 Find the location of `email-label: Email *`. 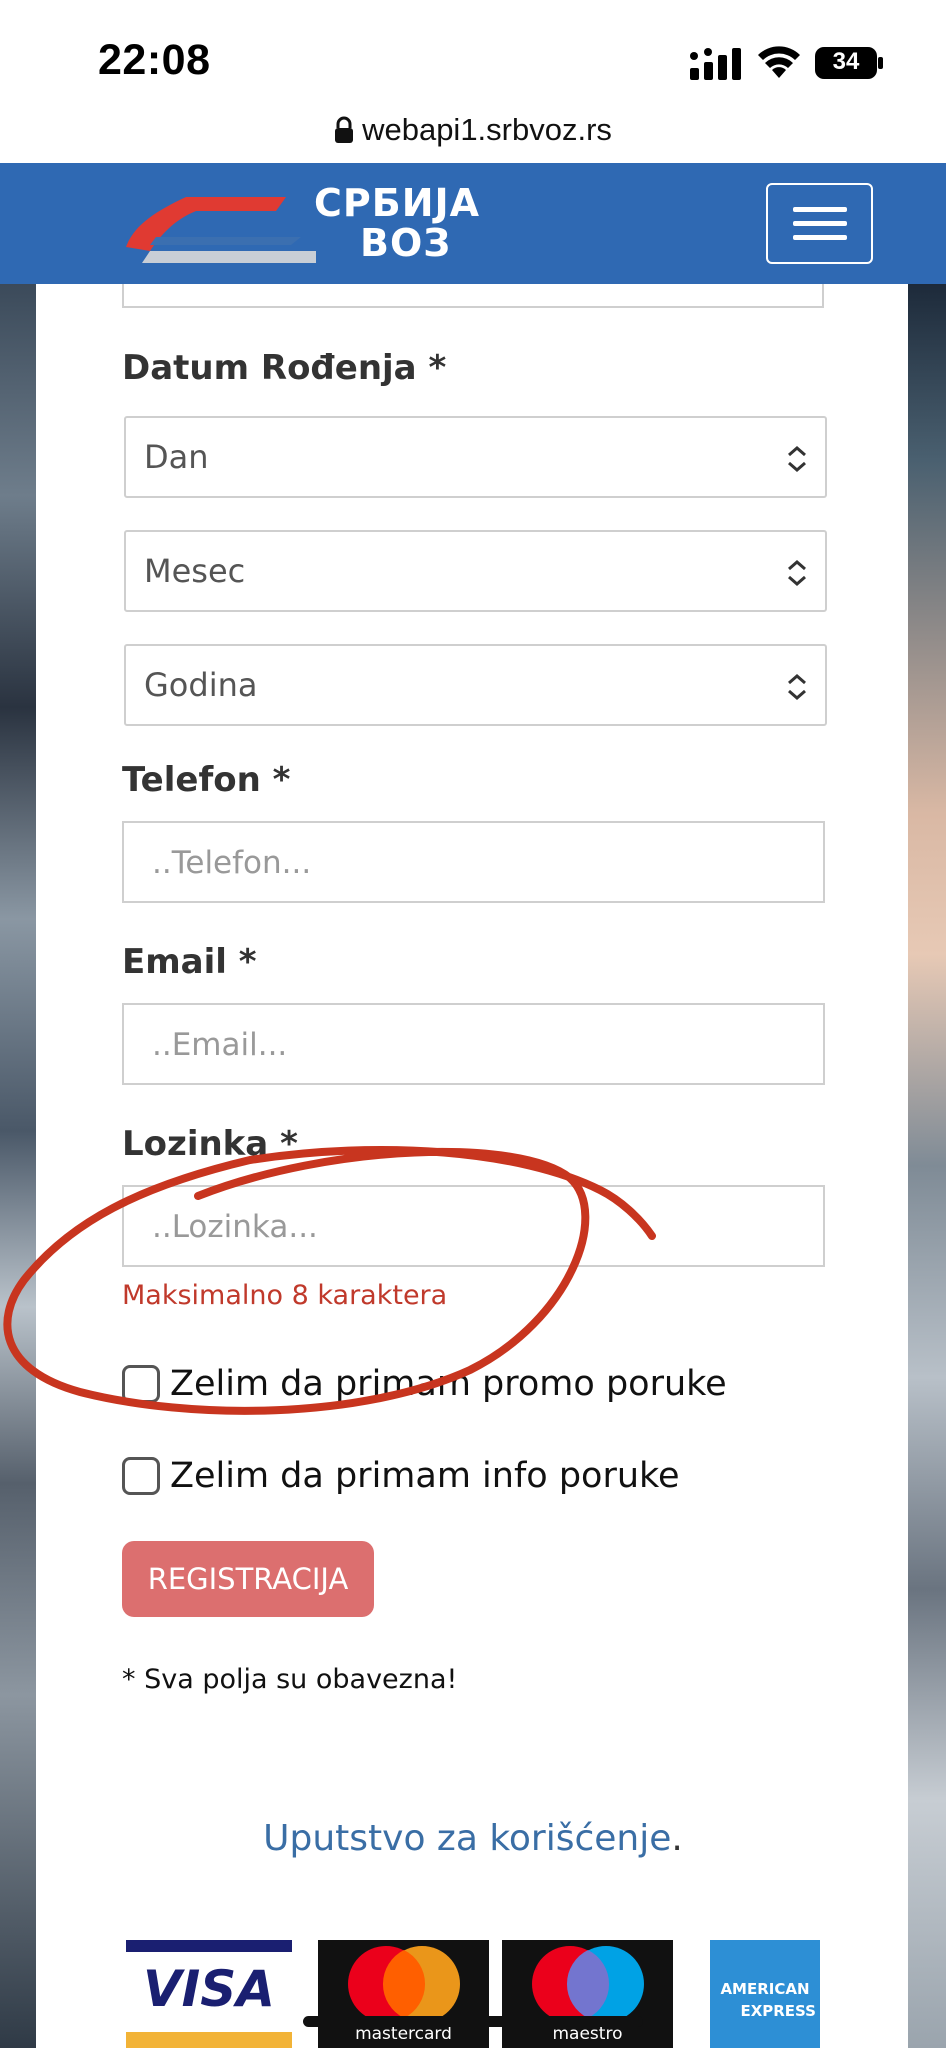

email-label: Email * is located at coordinates (189, 962).